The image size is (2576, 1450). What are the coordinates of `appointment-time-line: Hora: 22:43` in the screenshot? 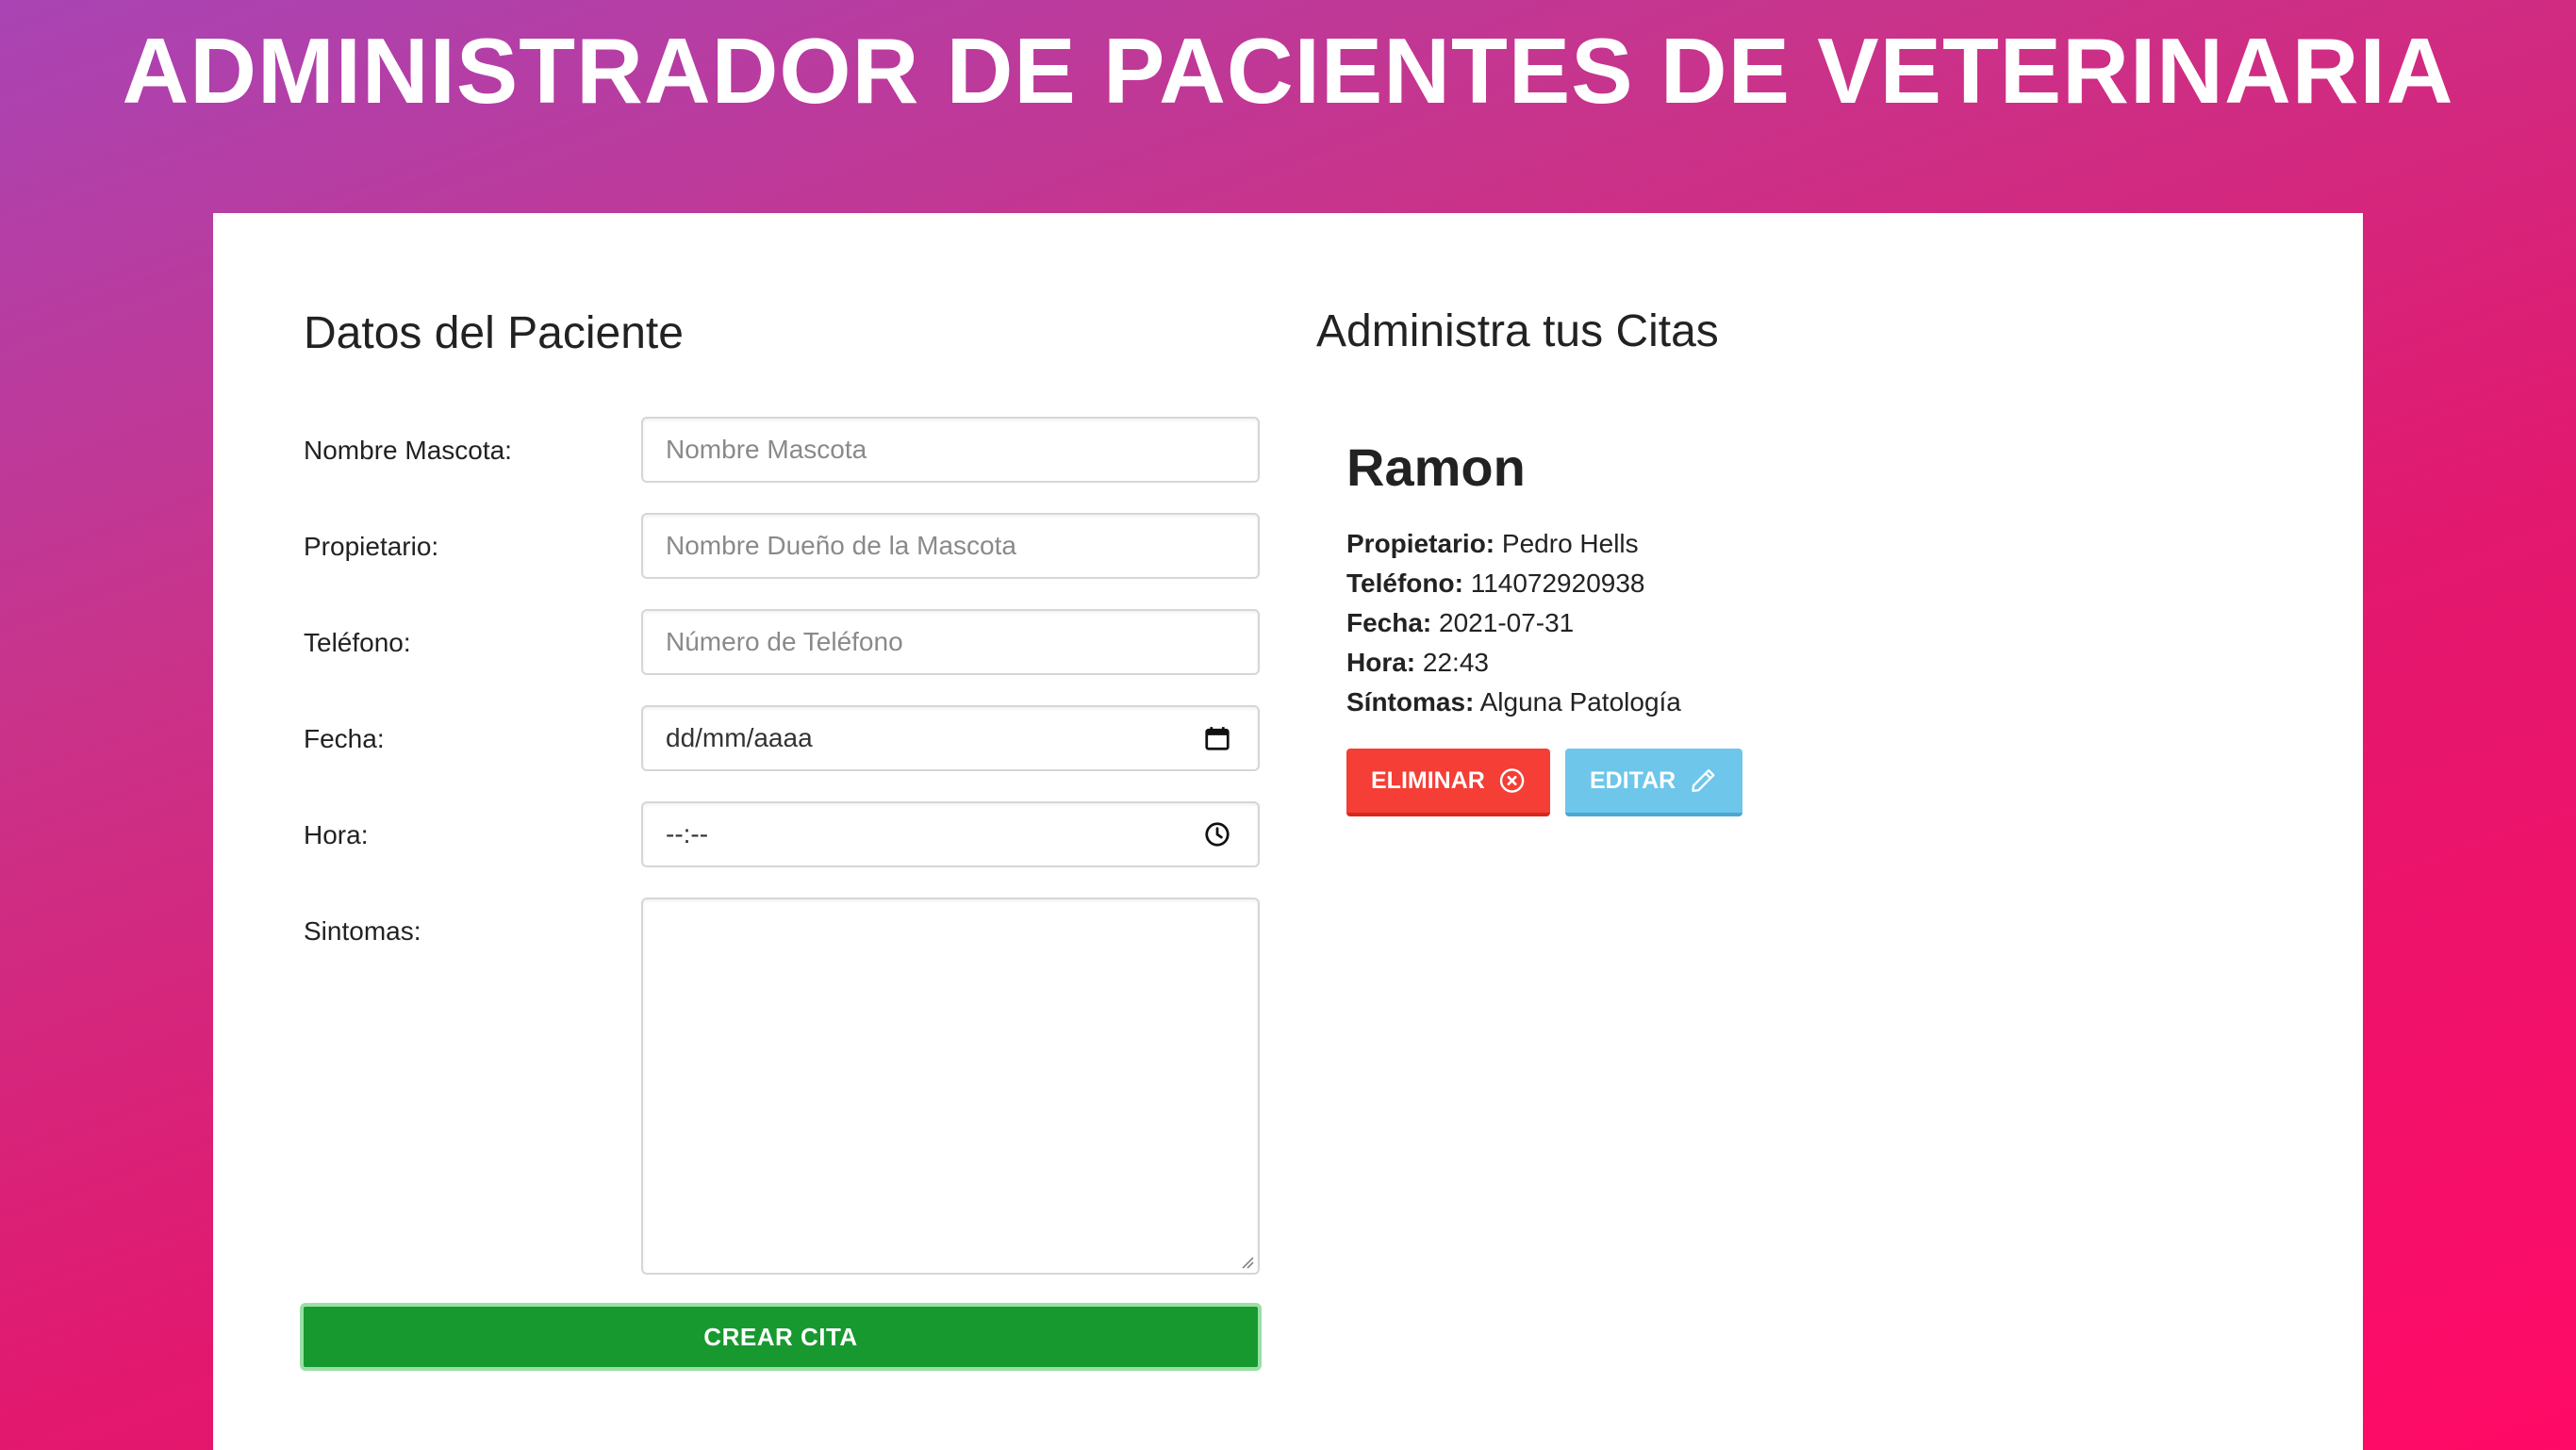 It's located at (1770, 663).